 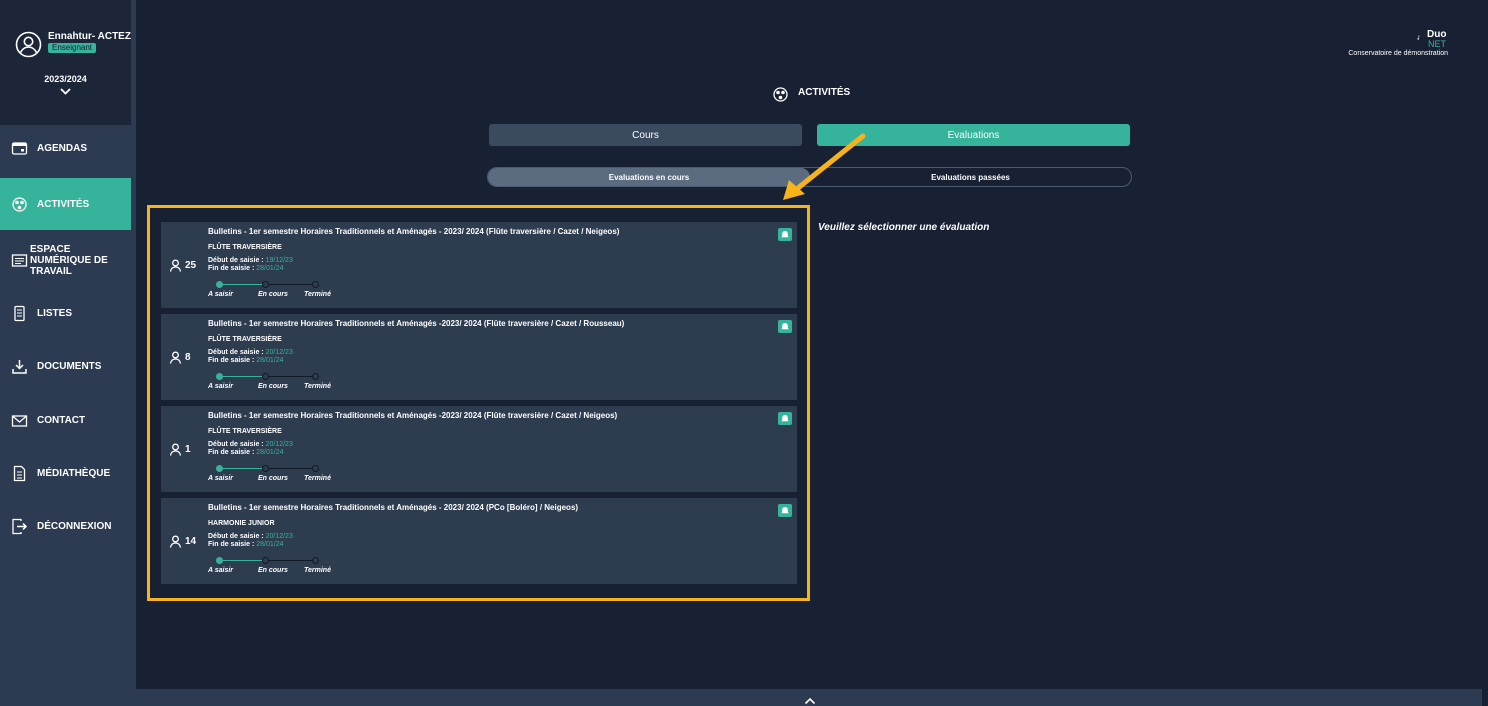 What do you see at coordinates (28, 44) in the screenshot?
I see `user-avatar-icon` at bounding box center [28, 44].